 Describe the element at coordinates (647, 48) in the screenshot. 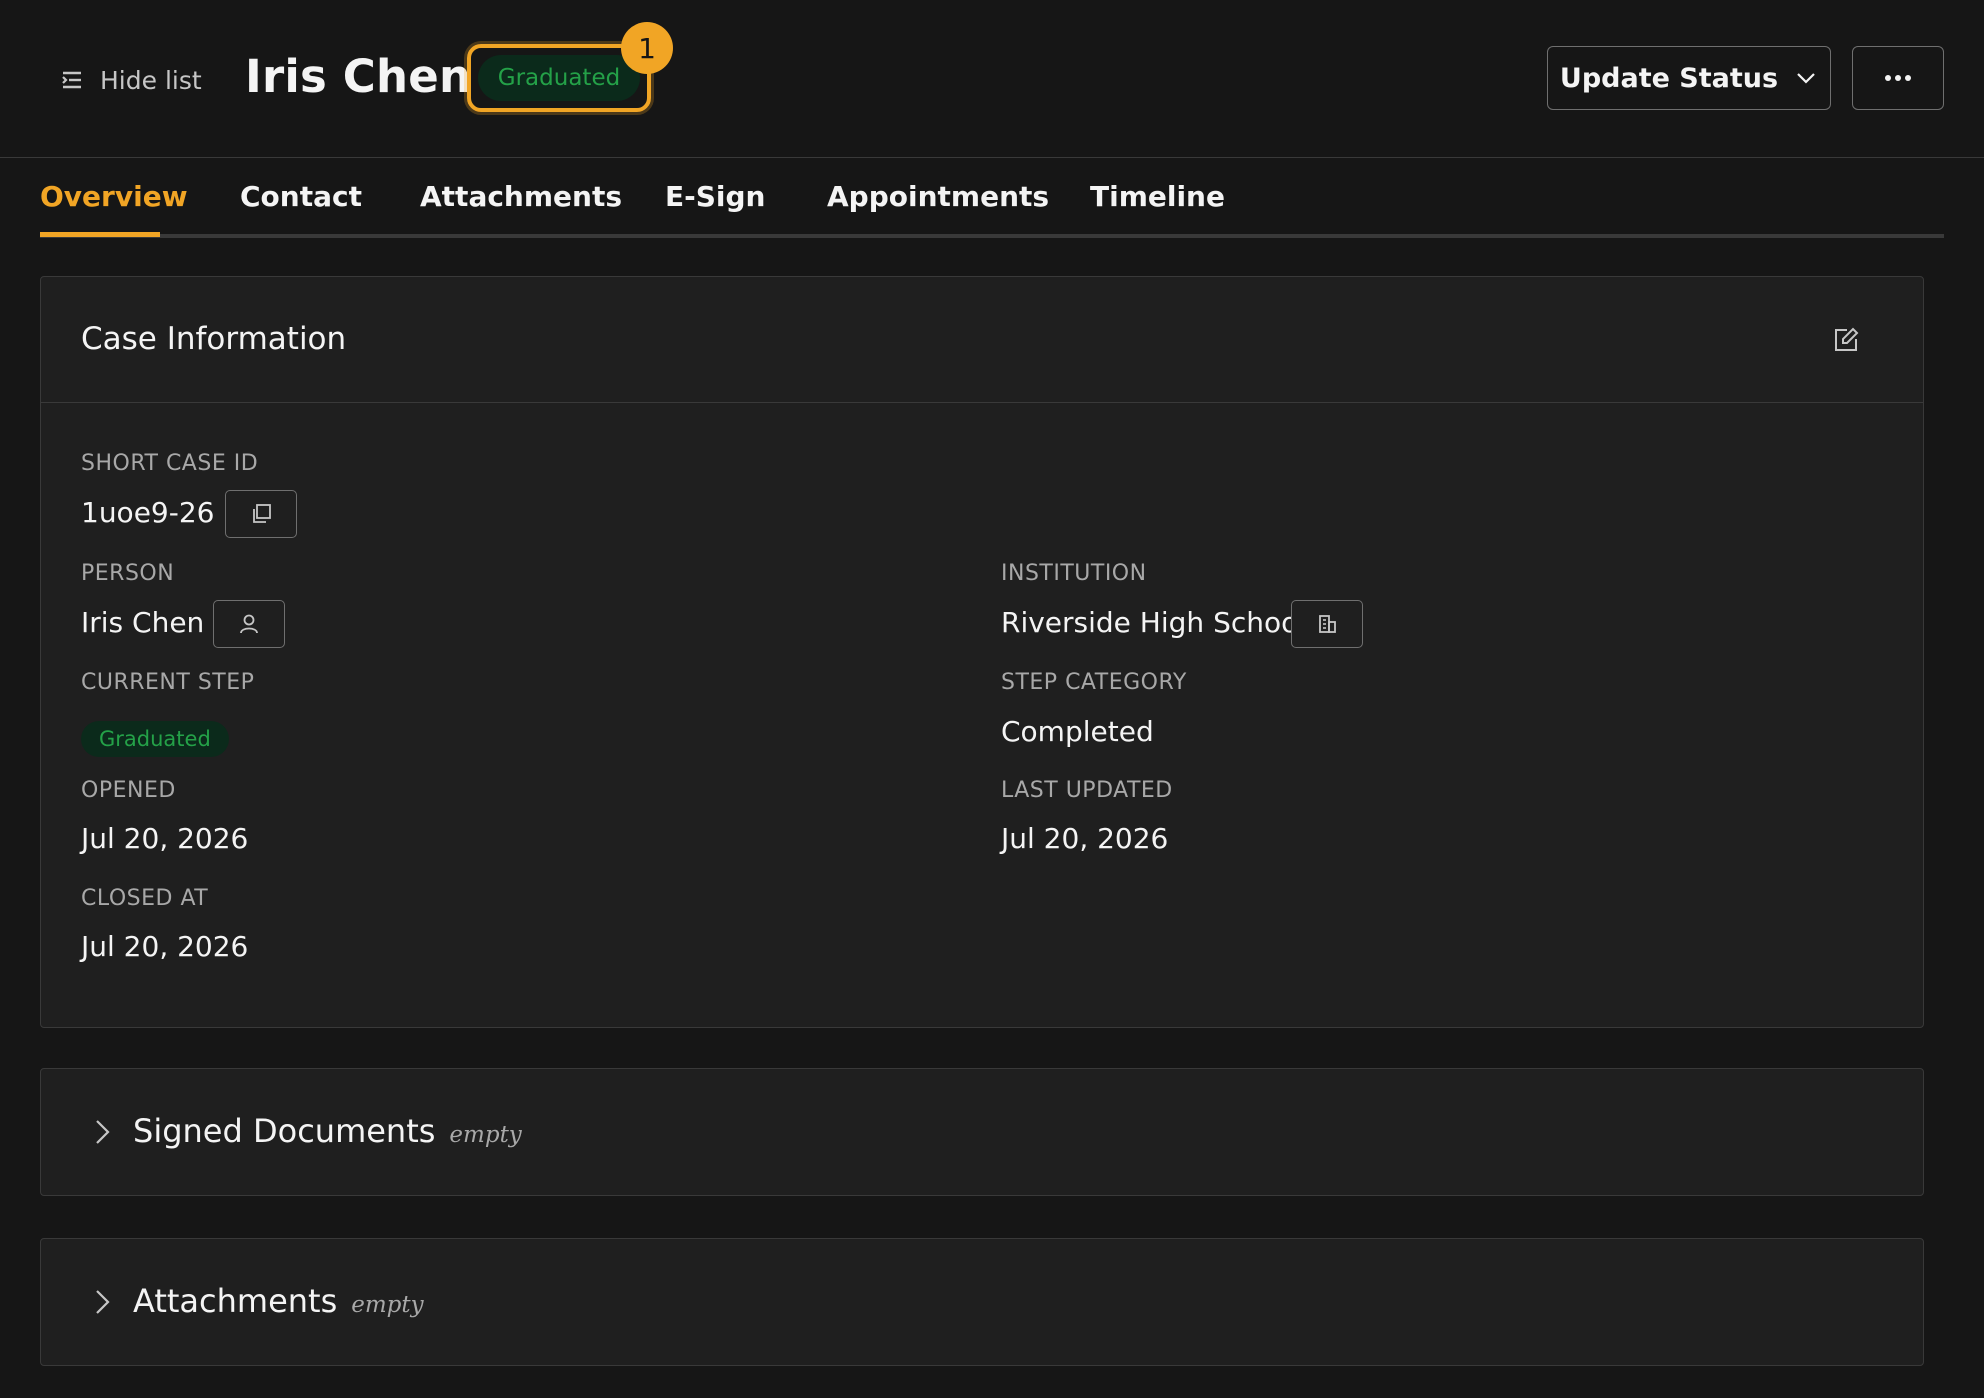

I see `notification-badge: 1` at that location.